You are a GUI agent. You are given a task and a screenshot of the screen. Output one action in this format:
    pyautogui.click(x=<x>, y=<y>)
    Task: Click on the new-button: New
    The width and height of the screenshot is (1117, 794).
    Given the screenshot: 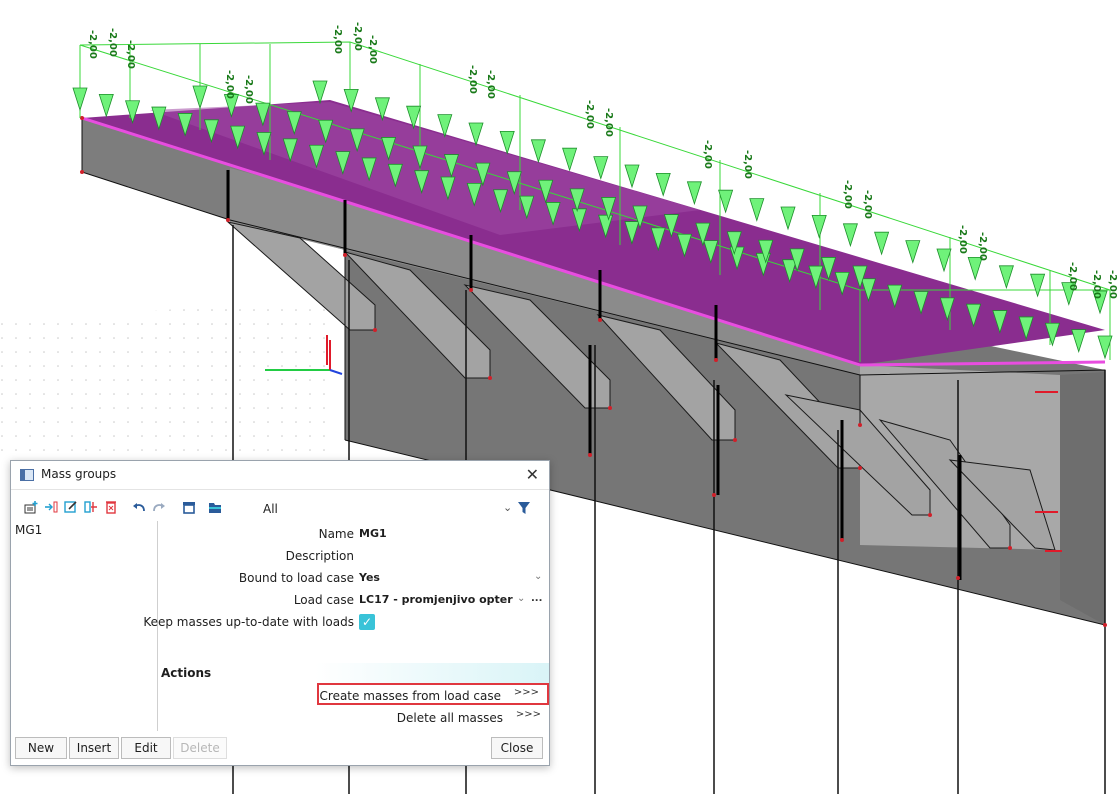 What is the action you would take?
    pyautogui.click(x=41, y=748)
    